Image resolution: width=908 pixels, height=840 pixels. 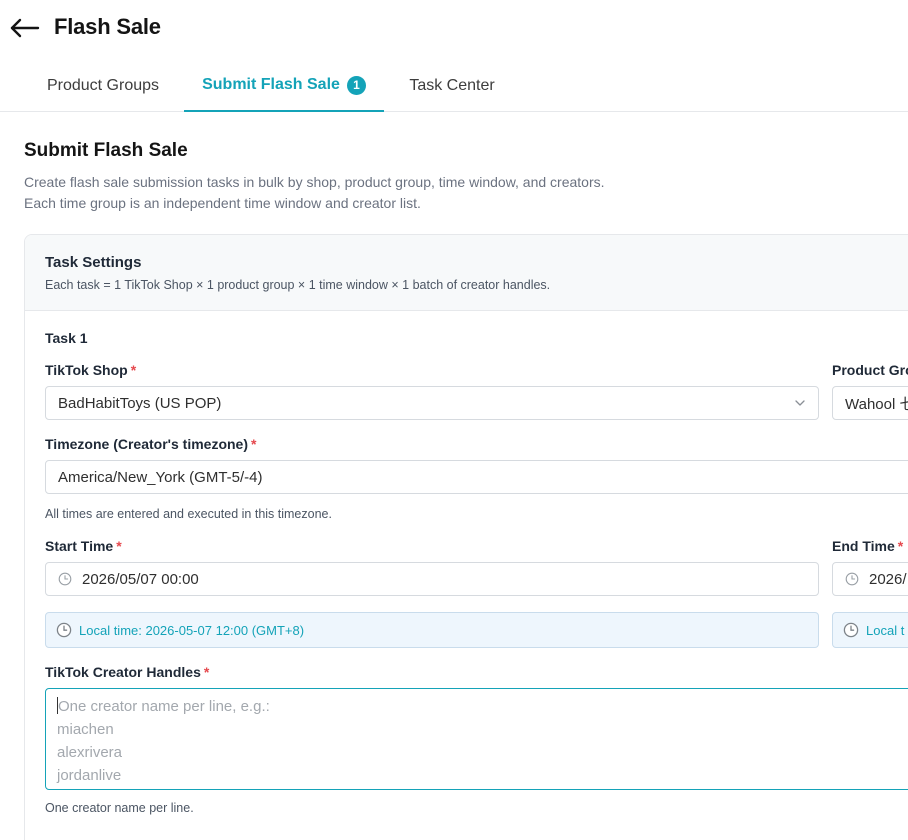 I want to click on arrow-left-icon, so click(x=24, y=28).